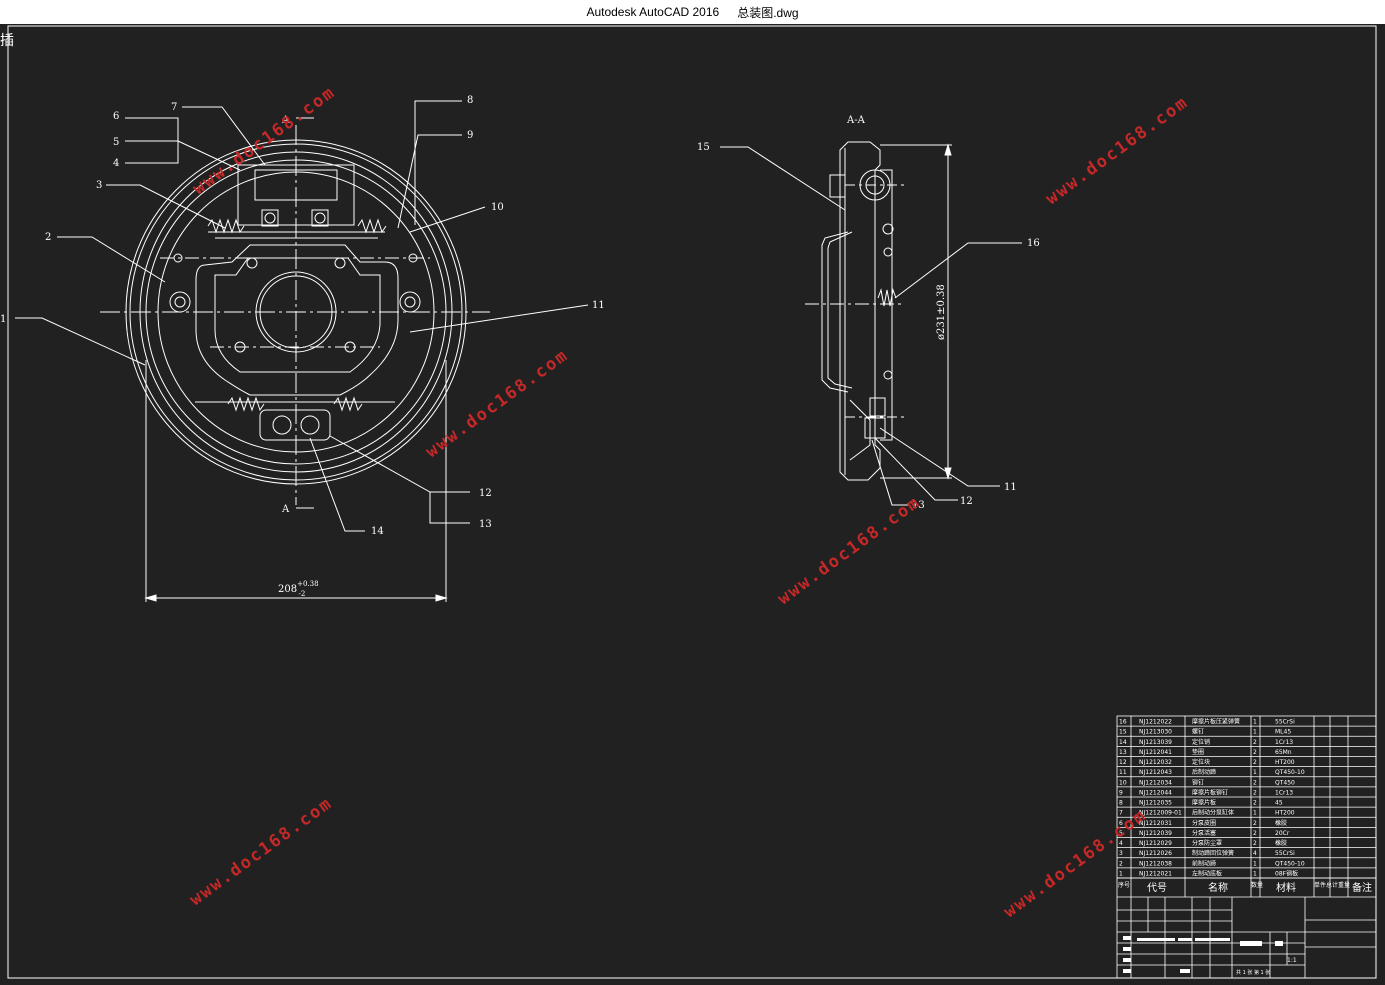  Describe the element at coordinates (1201, 742) in the screenshot. I see `parts-cell-name: 定位销` at that location.